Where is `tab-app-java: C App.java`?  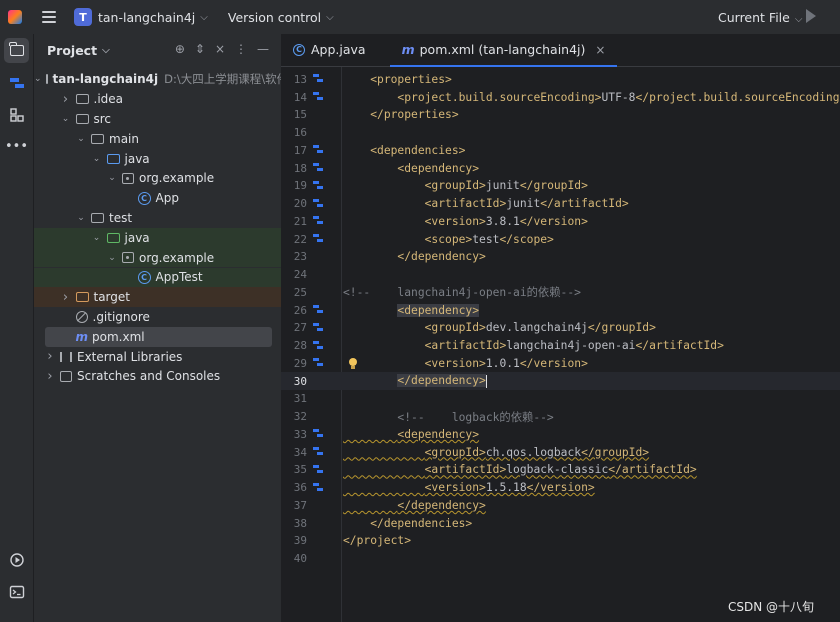 tab-app-java: C App.java is located at coordinates (329, 49).